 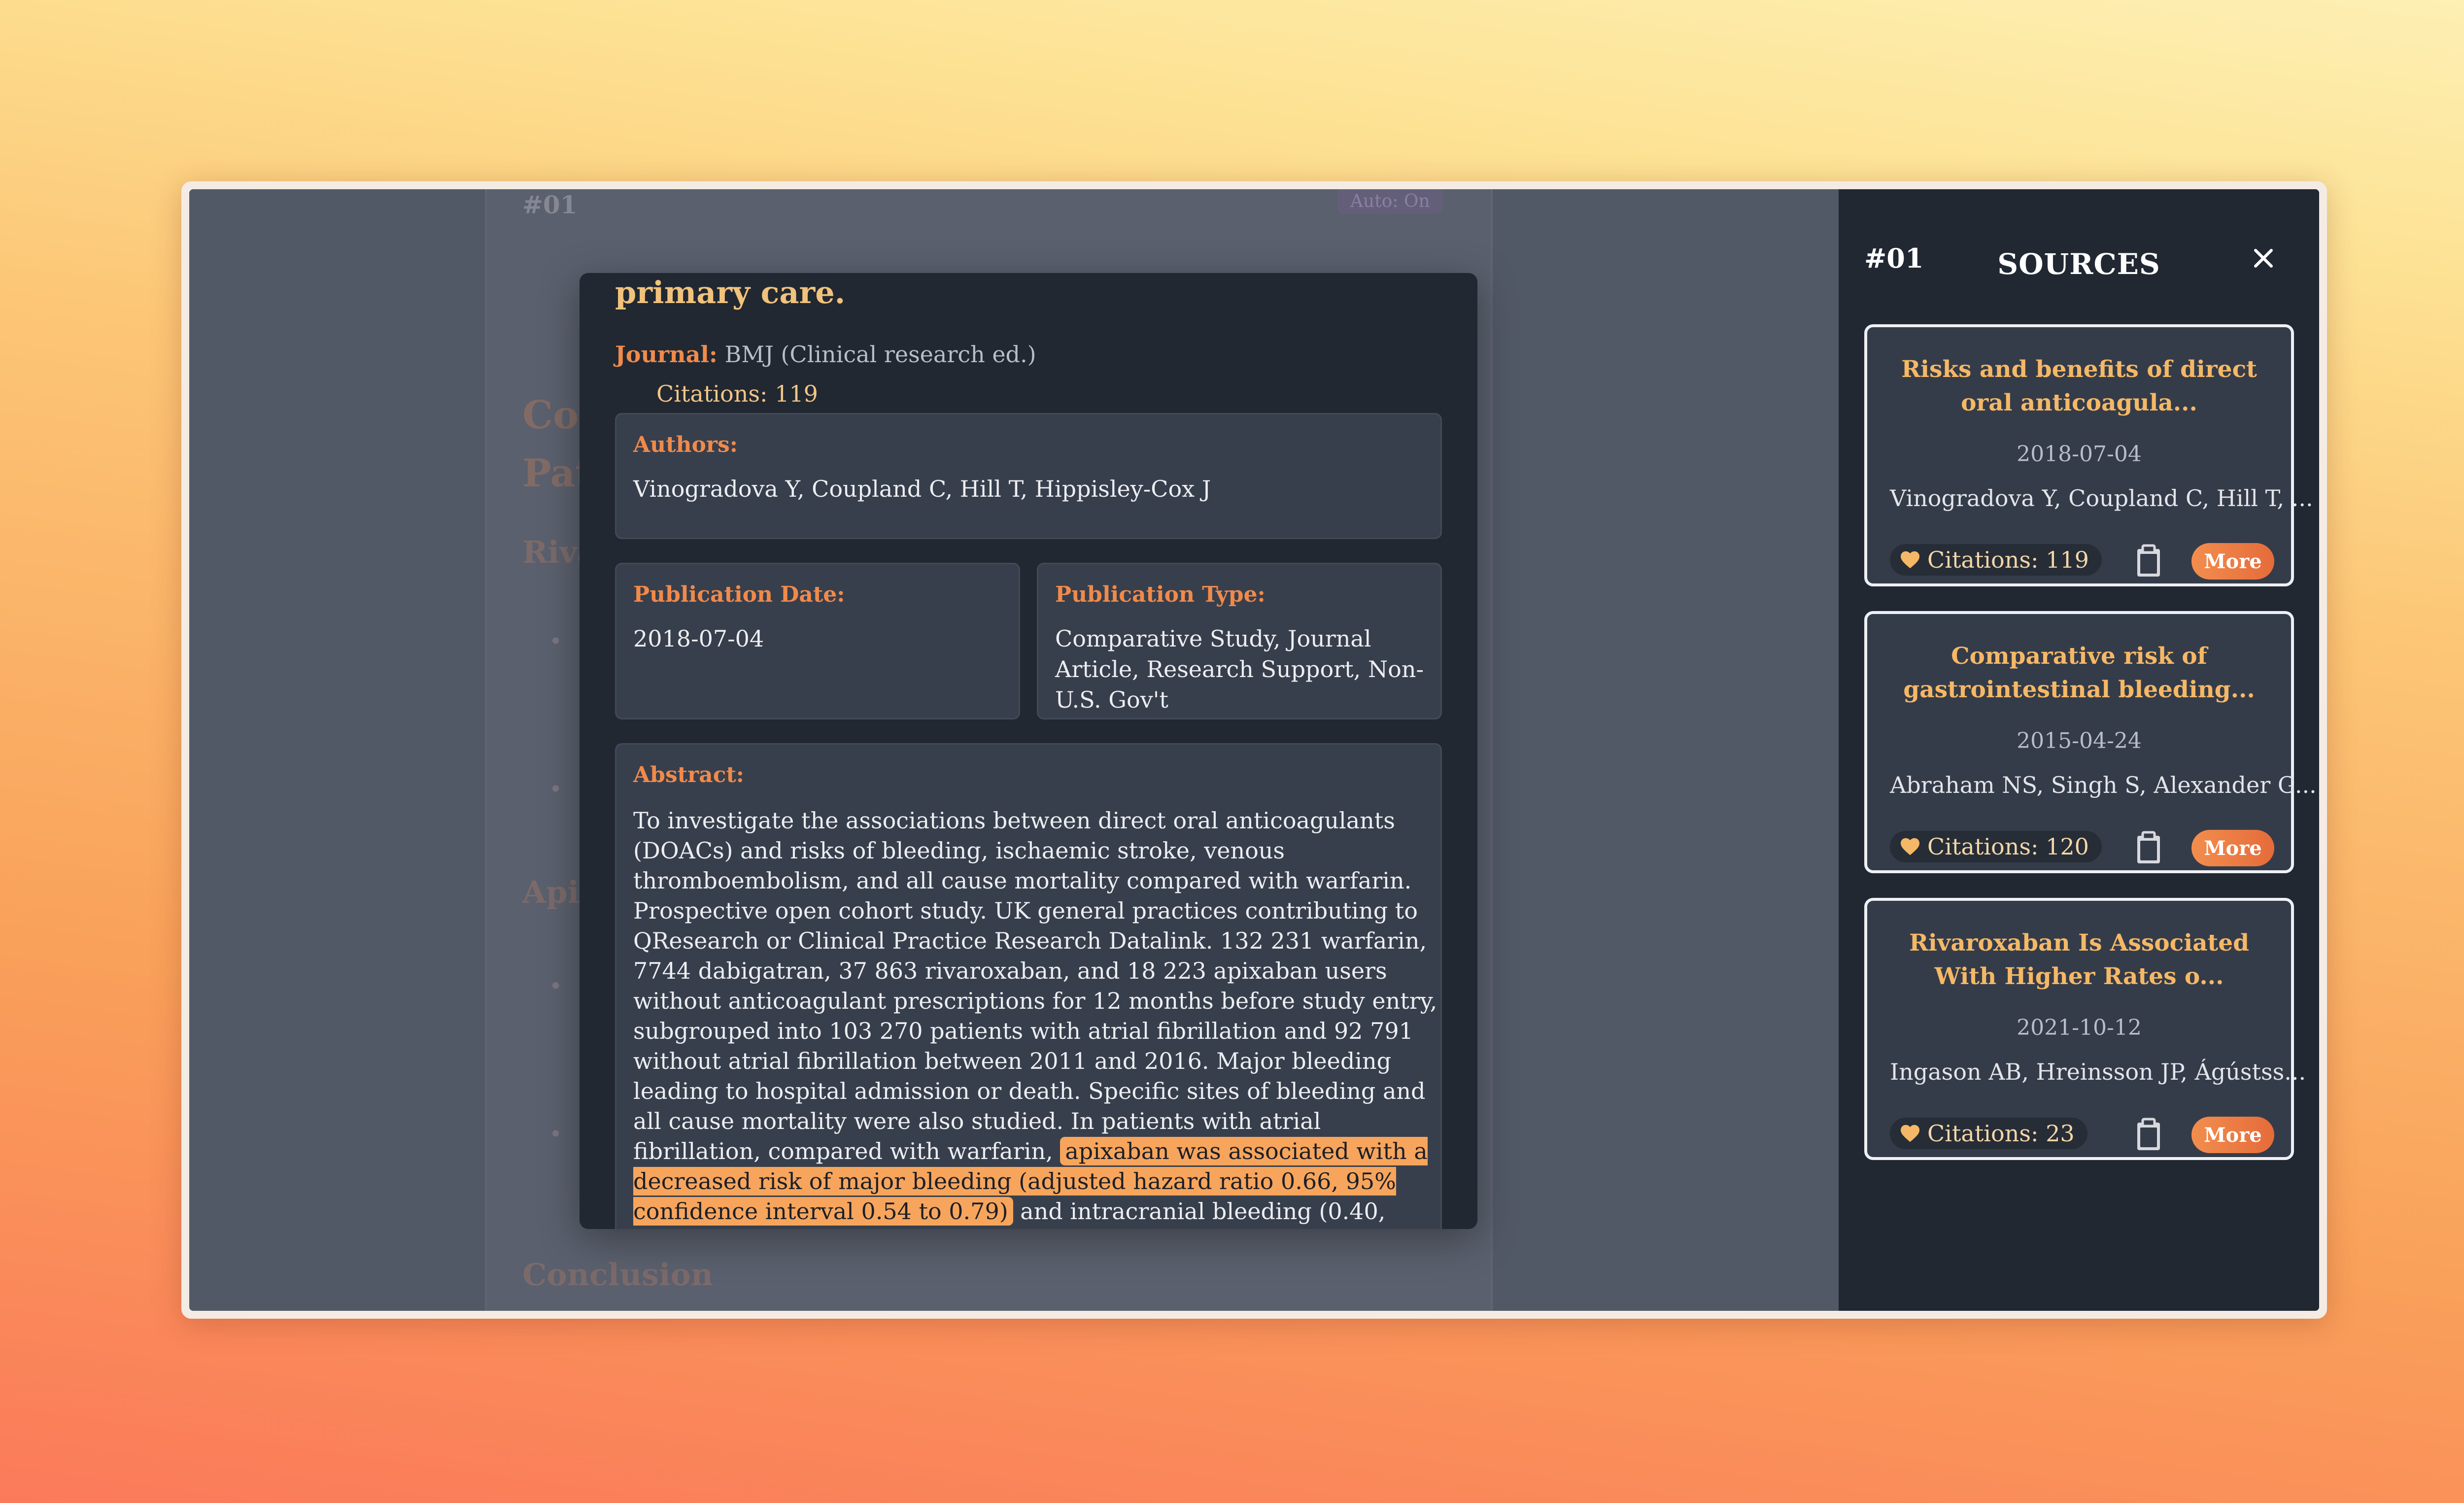 I want to click on article-conclusion-heading: Conclusion, so click(x=618, y=1275).